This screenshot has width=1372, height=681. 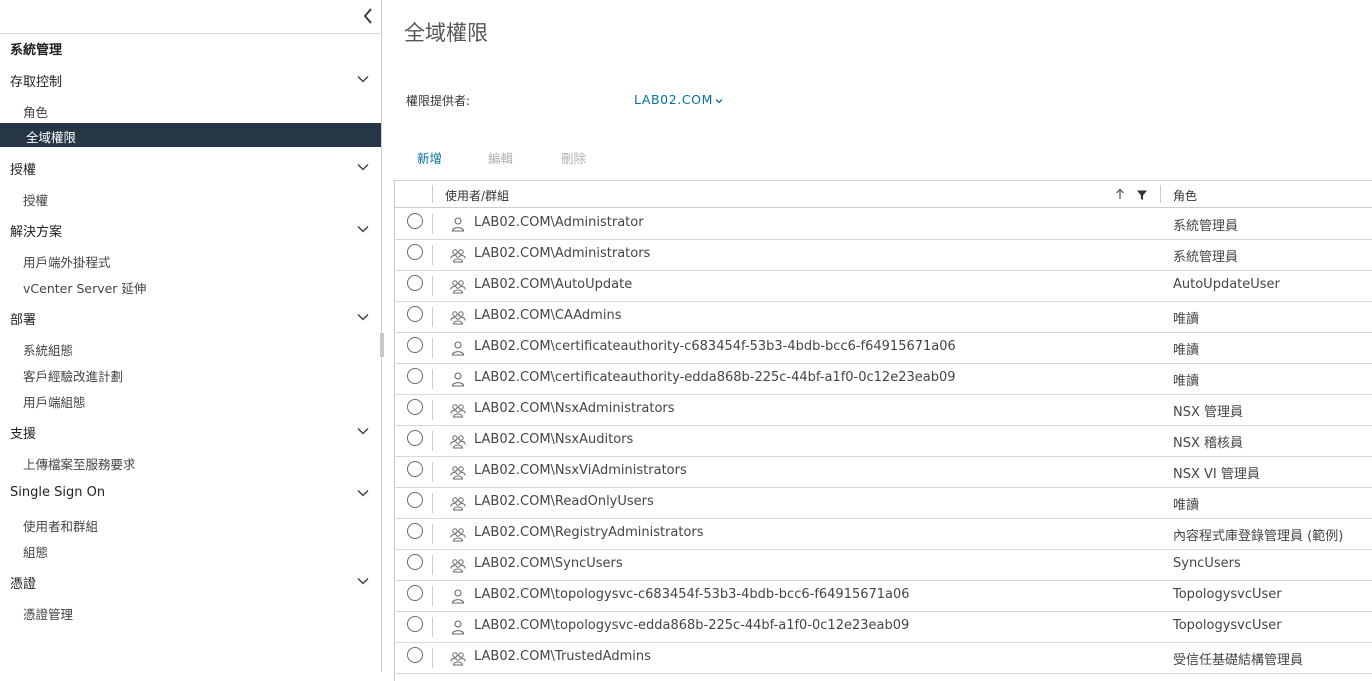 What do you see at coordinates (446, 33) in the screenshot?
I see `page-title: 全域權限` at bounding box center [446, 33].